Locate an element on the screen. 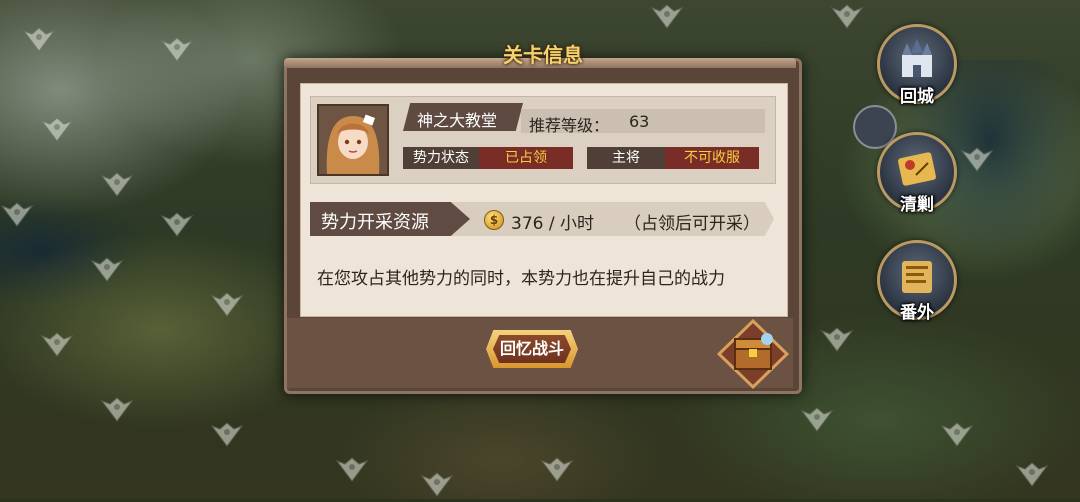 Image resolution: width=1080 pixels, height=502 pixels. treasure-map-icon is located at coordinates (917, 169).